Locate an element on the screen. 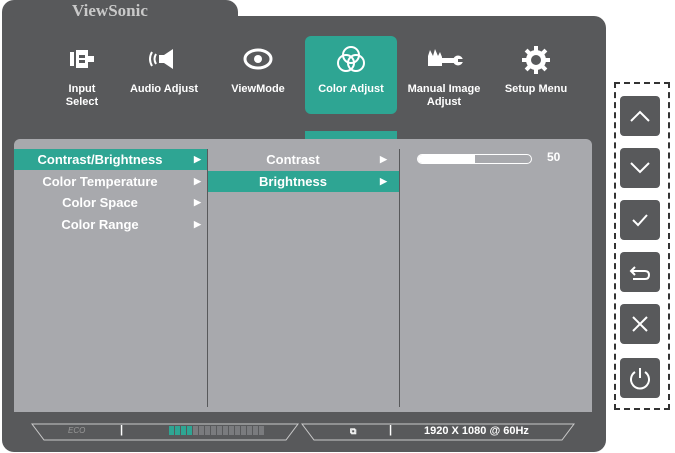 The width and height of the screenshot is (675, 453). nav-viewmode: ViewMode is located at coordinates (258, 75).